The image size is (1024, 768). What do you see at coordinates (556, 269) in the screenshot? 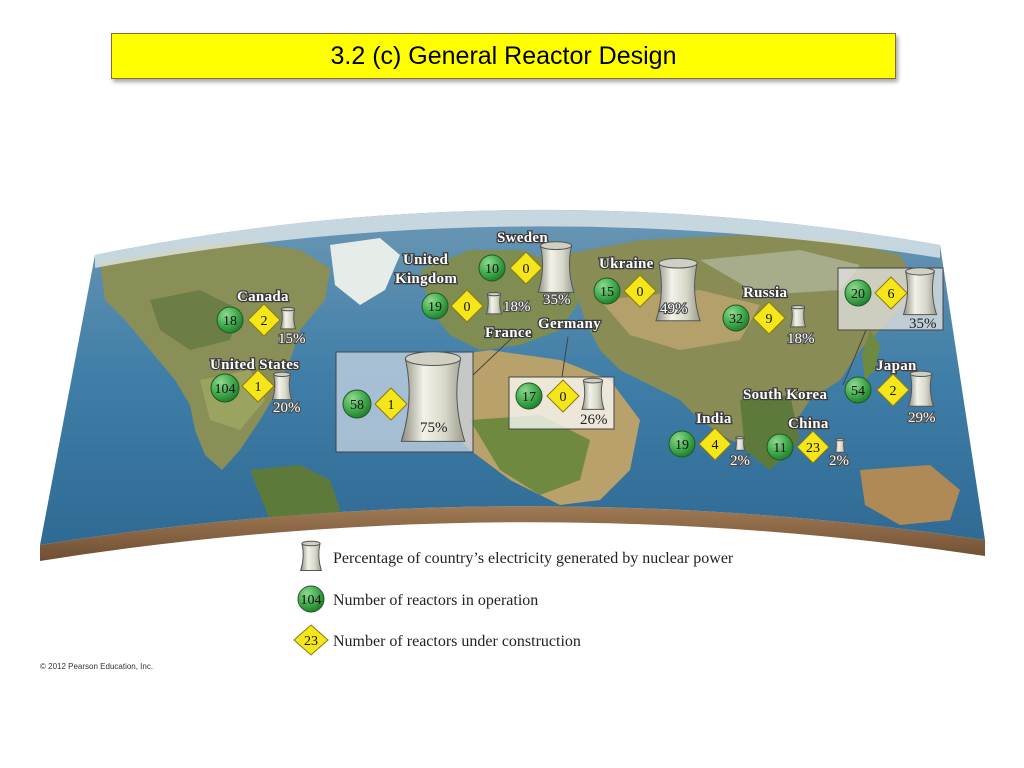
I see `sweden-cooling-tower-icon` at bounding box center [556, 269].